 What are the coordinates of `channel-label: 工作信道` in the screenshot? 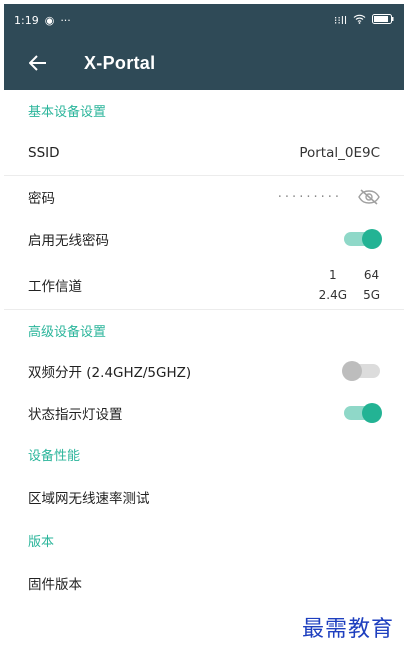 It's located at (55, 286).